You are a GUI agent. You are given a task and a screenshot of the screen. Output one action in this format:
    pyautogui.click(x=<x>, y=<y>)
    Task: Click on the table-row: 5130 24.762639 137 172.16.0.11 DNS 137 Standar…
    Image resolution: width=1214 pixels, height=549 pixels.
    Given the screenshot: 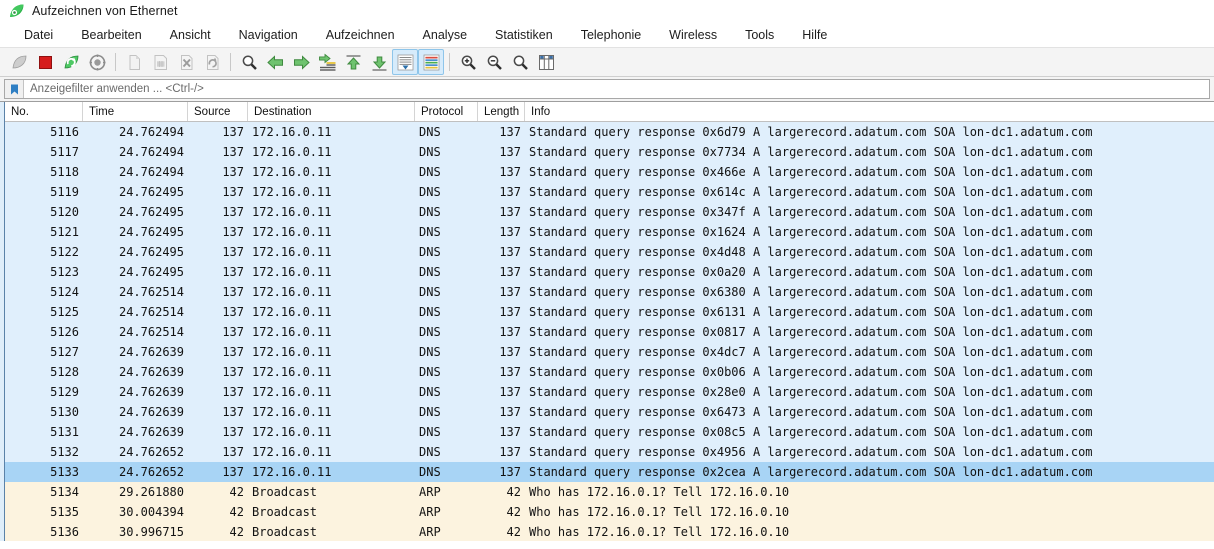 What is the action you would take?
    pyautogui.click(x=609, y=412)
    